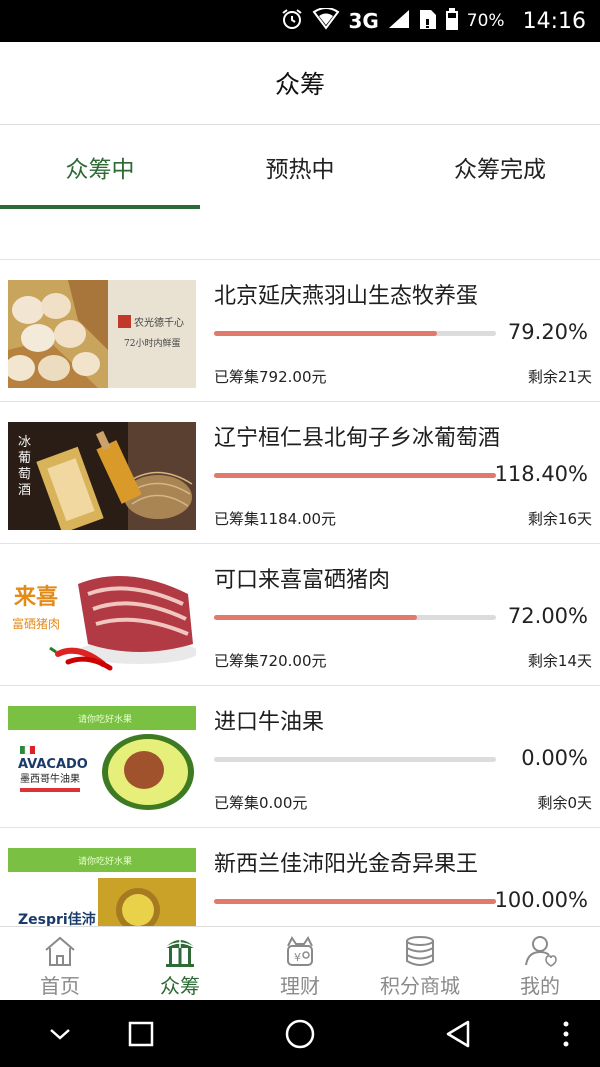  I want to click on product-name: 辽宁桓仁县北甸子乡冰葡萄酒, so click(357, 438).